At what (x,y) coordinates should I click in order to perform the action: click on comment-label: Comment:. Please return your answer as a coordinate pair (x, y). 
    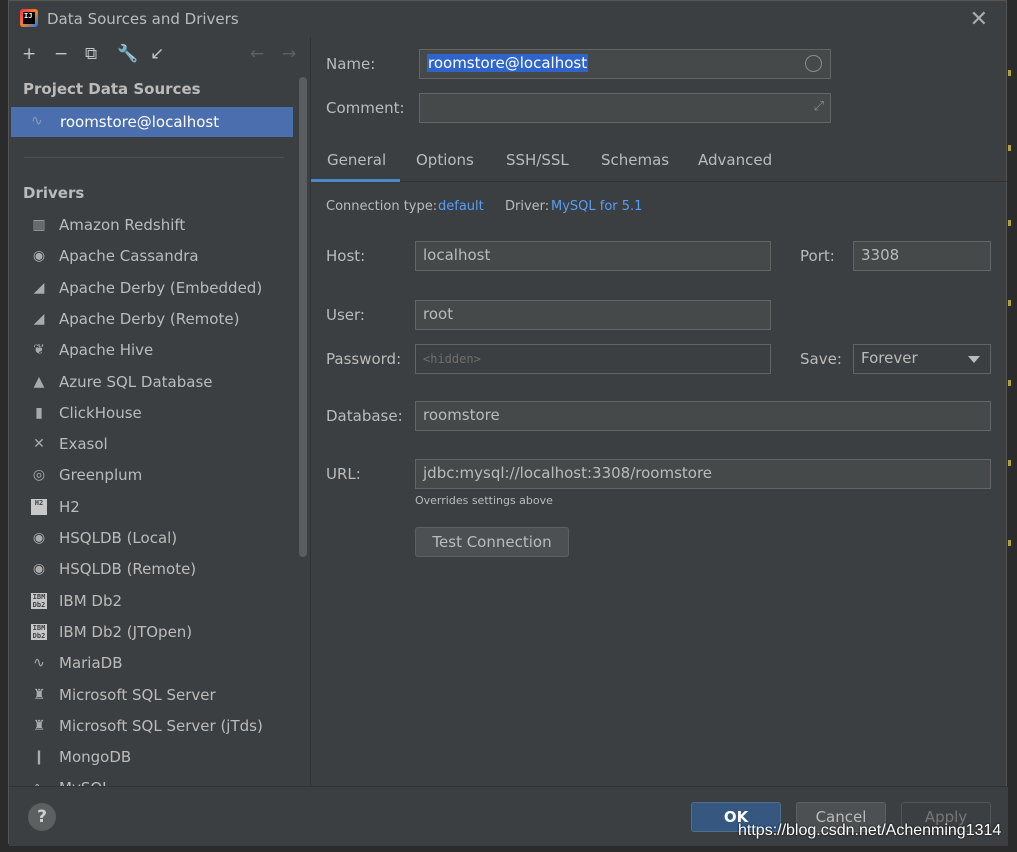
    Looking at the image, I should click on (365, 108).